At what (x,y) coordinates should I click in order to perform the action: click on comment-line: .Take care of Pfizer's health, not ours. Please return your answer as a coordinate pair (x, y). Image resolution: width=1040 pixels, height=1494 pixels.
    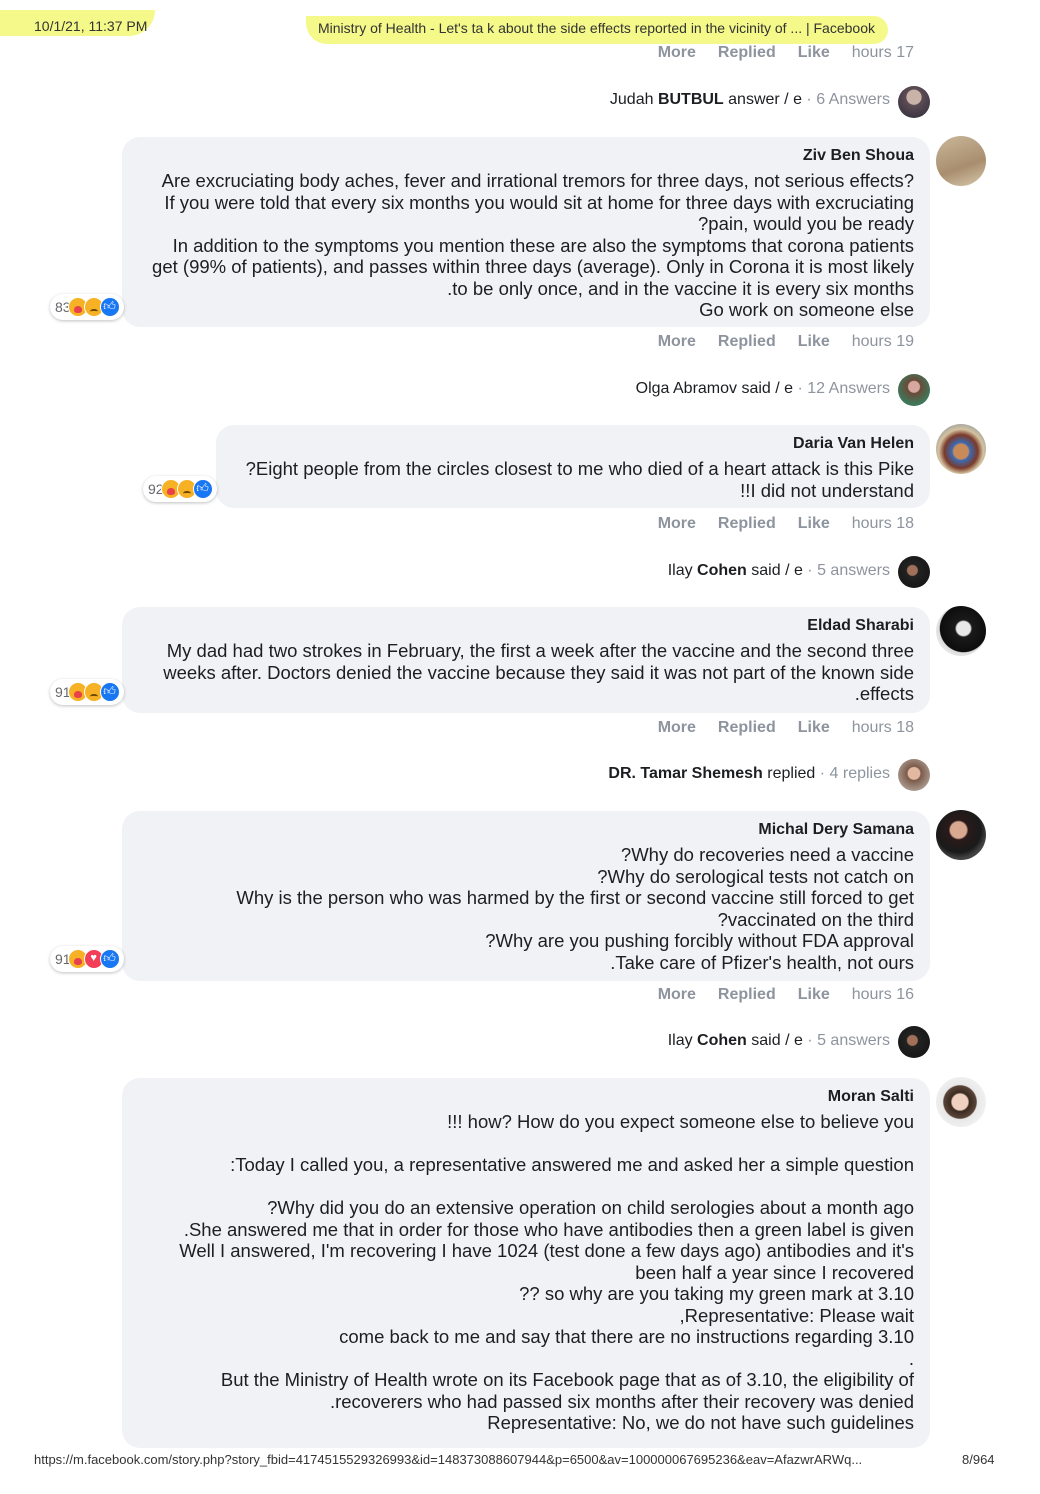
    Looking at the image, I should click on (762, 962).